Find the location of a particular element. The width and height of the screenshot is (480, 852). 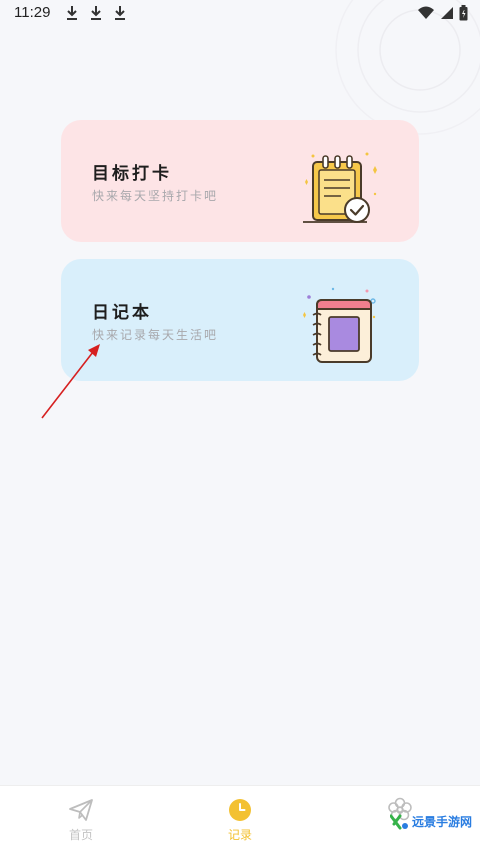

diary-card: 日记本 快来记录每天生活吧 is located at coordinates (240, 320).